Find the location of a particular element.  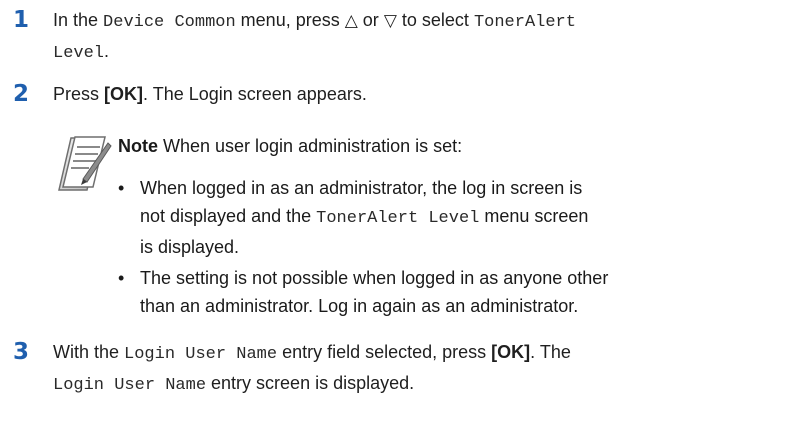

step-text-part: Press is located at coordinates (79, 94).